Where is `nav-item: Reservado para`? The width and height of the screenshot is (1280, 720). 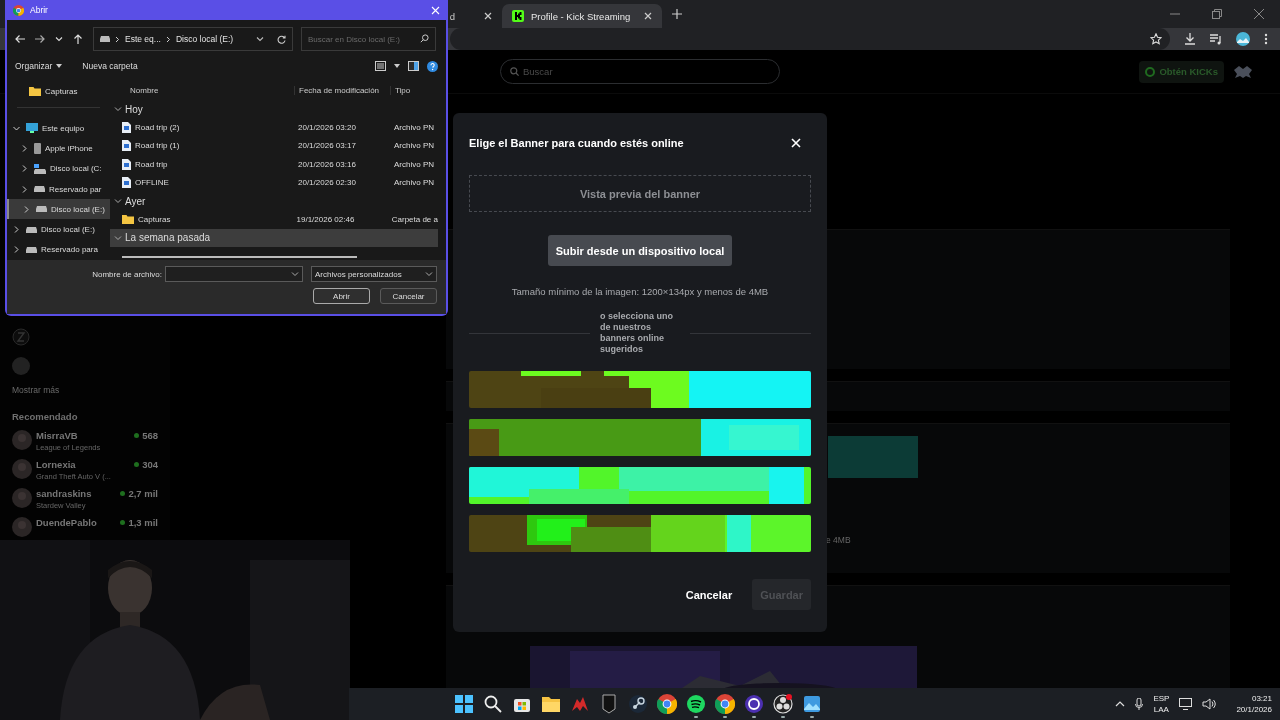
nav-item: Reservado para is located at coordinates (58, 249).